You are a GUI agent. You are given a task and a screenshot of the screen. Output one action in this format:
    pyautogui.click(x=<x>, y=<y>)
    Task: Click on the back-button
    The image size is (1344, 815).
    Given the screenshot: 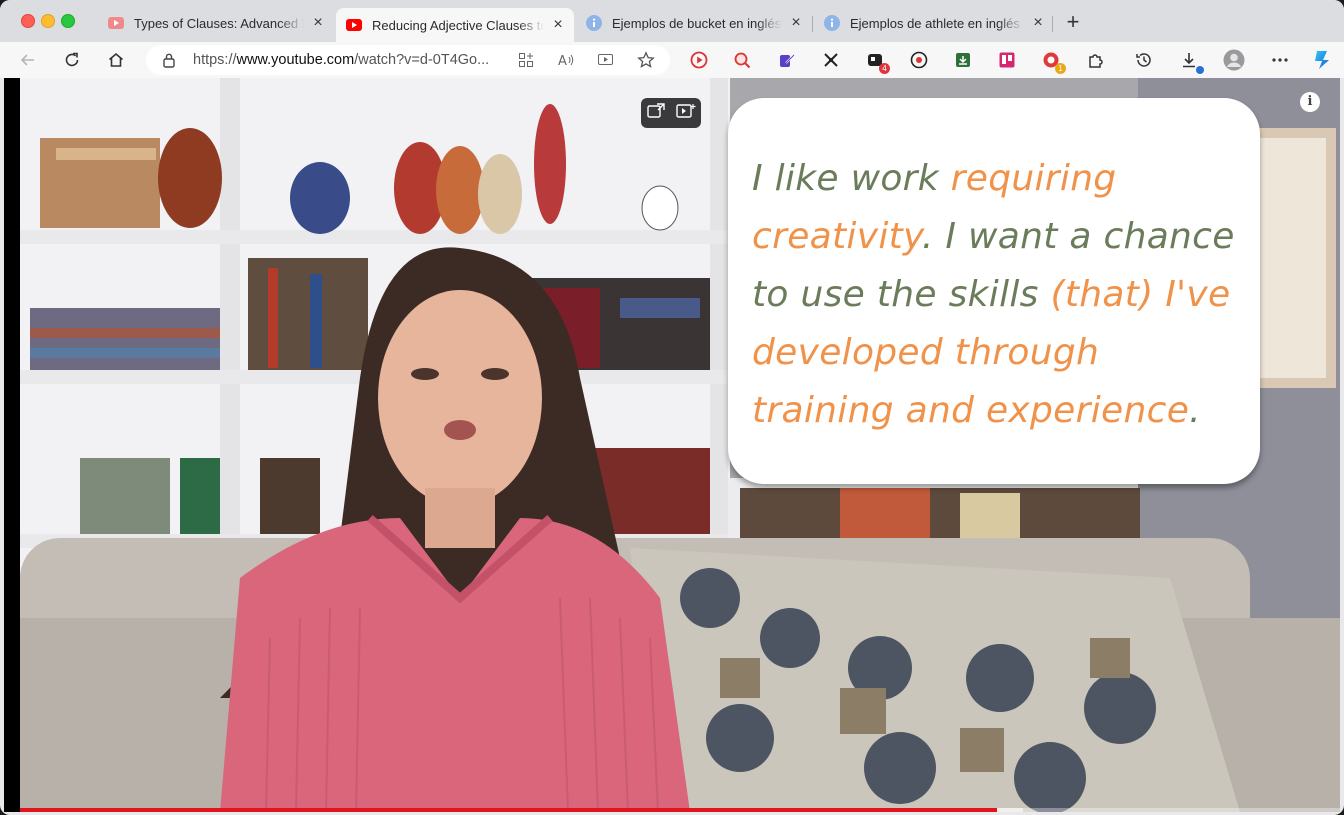 What is the action you would take?
    pyautogui.click(x=28, y=60)
    